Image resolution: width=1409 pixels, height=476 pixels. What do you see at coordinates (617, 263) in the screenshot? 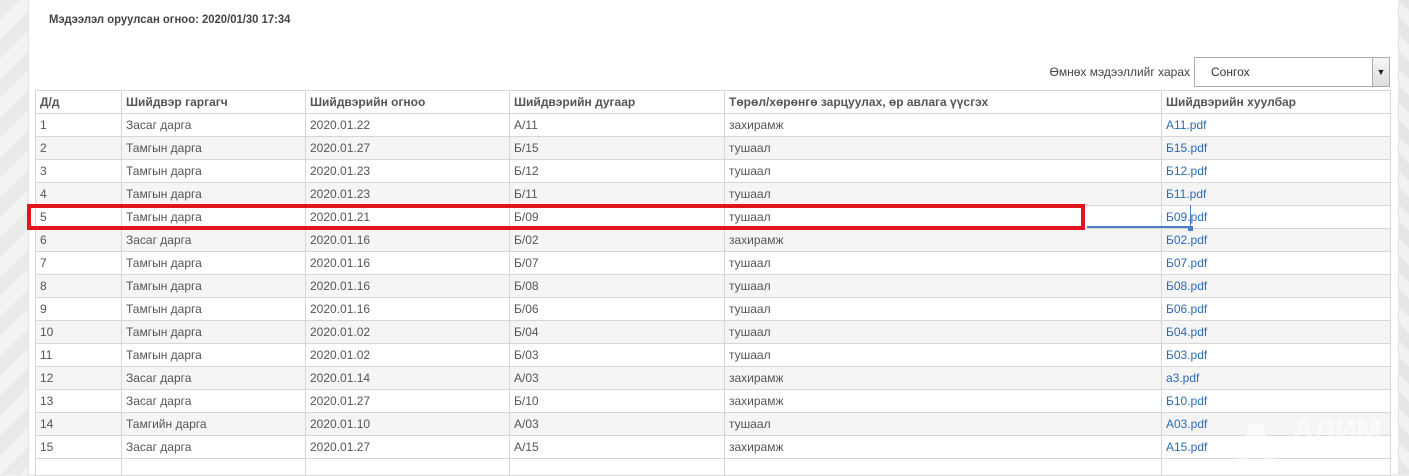
I see `cell-number: Б/07` at bounding box center [617, 263].